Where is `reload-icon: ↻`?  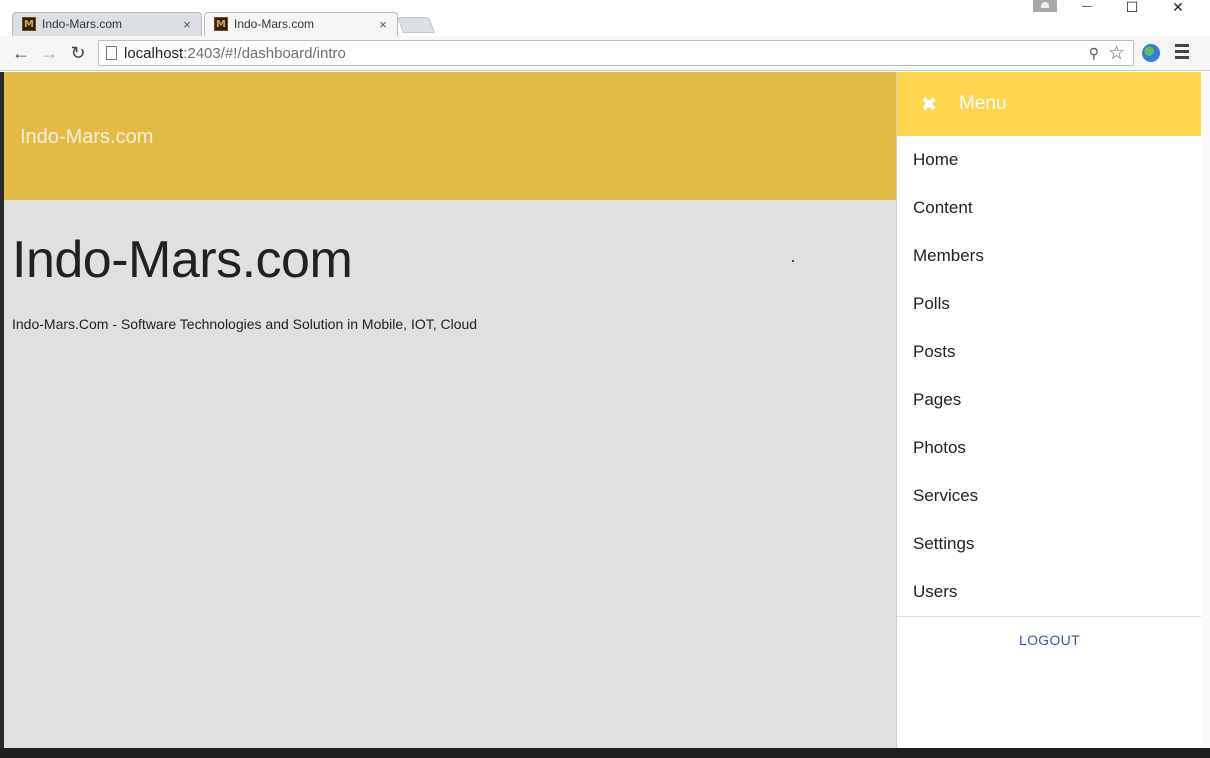
reload-icon: ↻ is located at coordinates (78, 53).